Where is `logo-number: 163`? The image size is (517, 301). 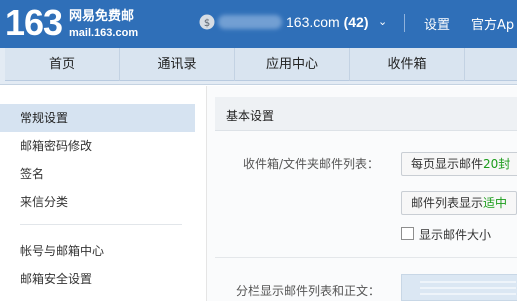
logo-number: 163 is located at coordinates (34, 23).